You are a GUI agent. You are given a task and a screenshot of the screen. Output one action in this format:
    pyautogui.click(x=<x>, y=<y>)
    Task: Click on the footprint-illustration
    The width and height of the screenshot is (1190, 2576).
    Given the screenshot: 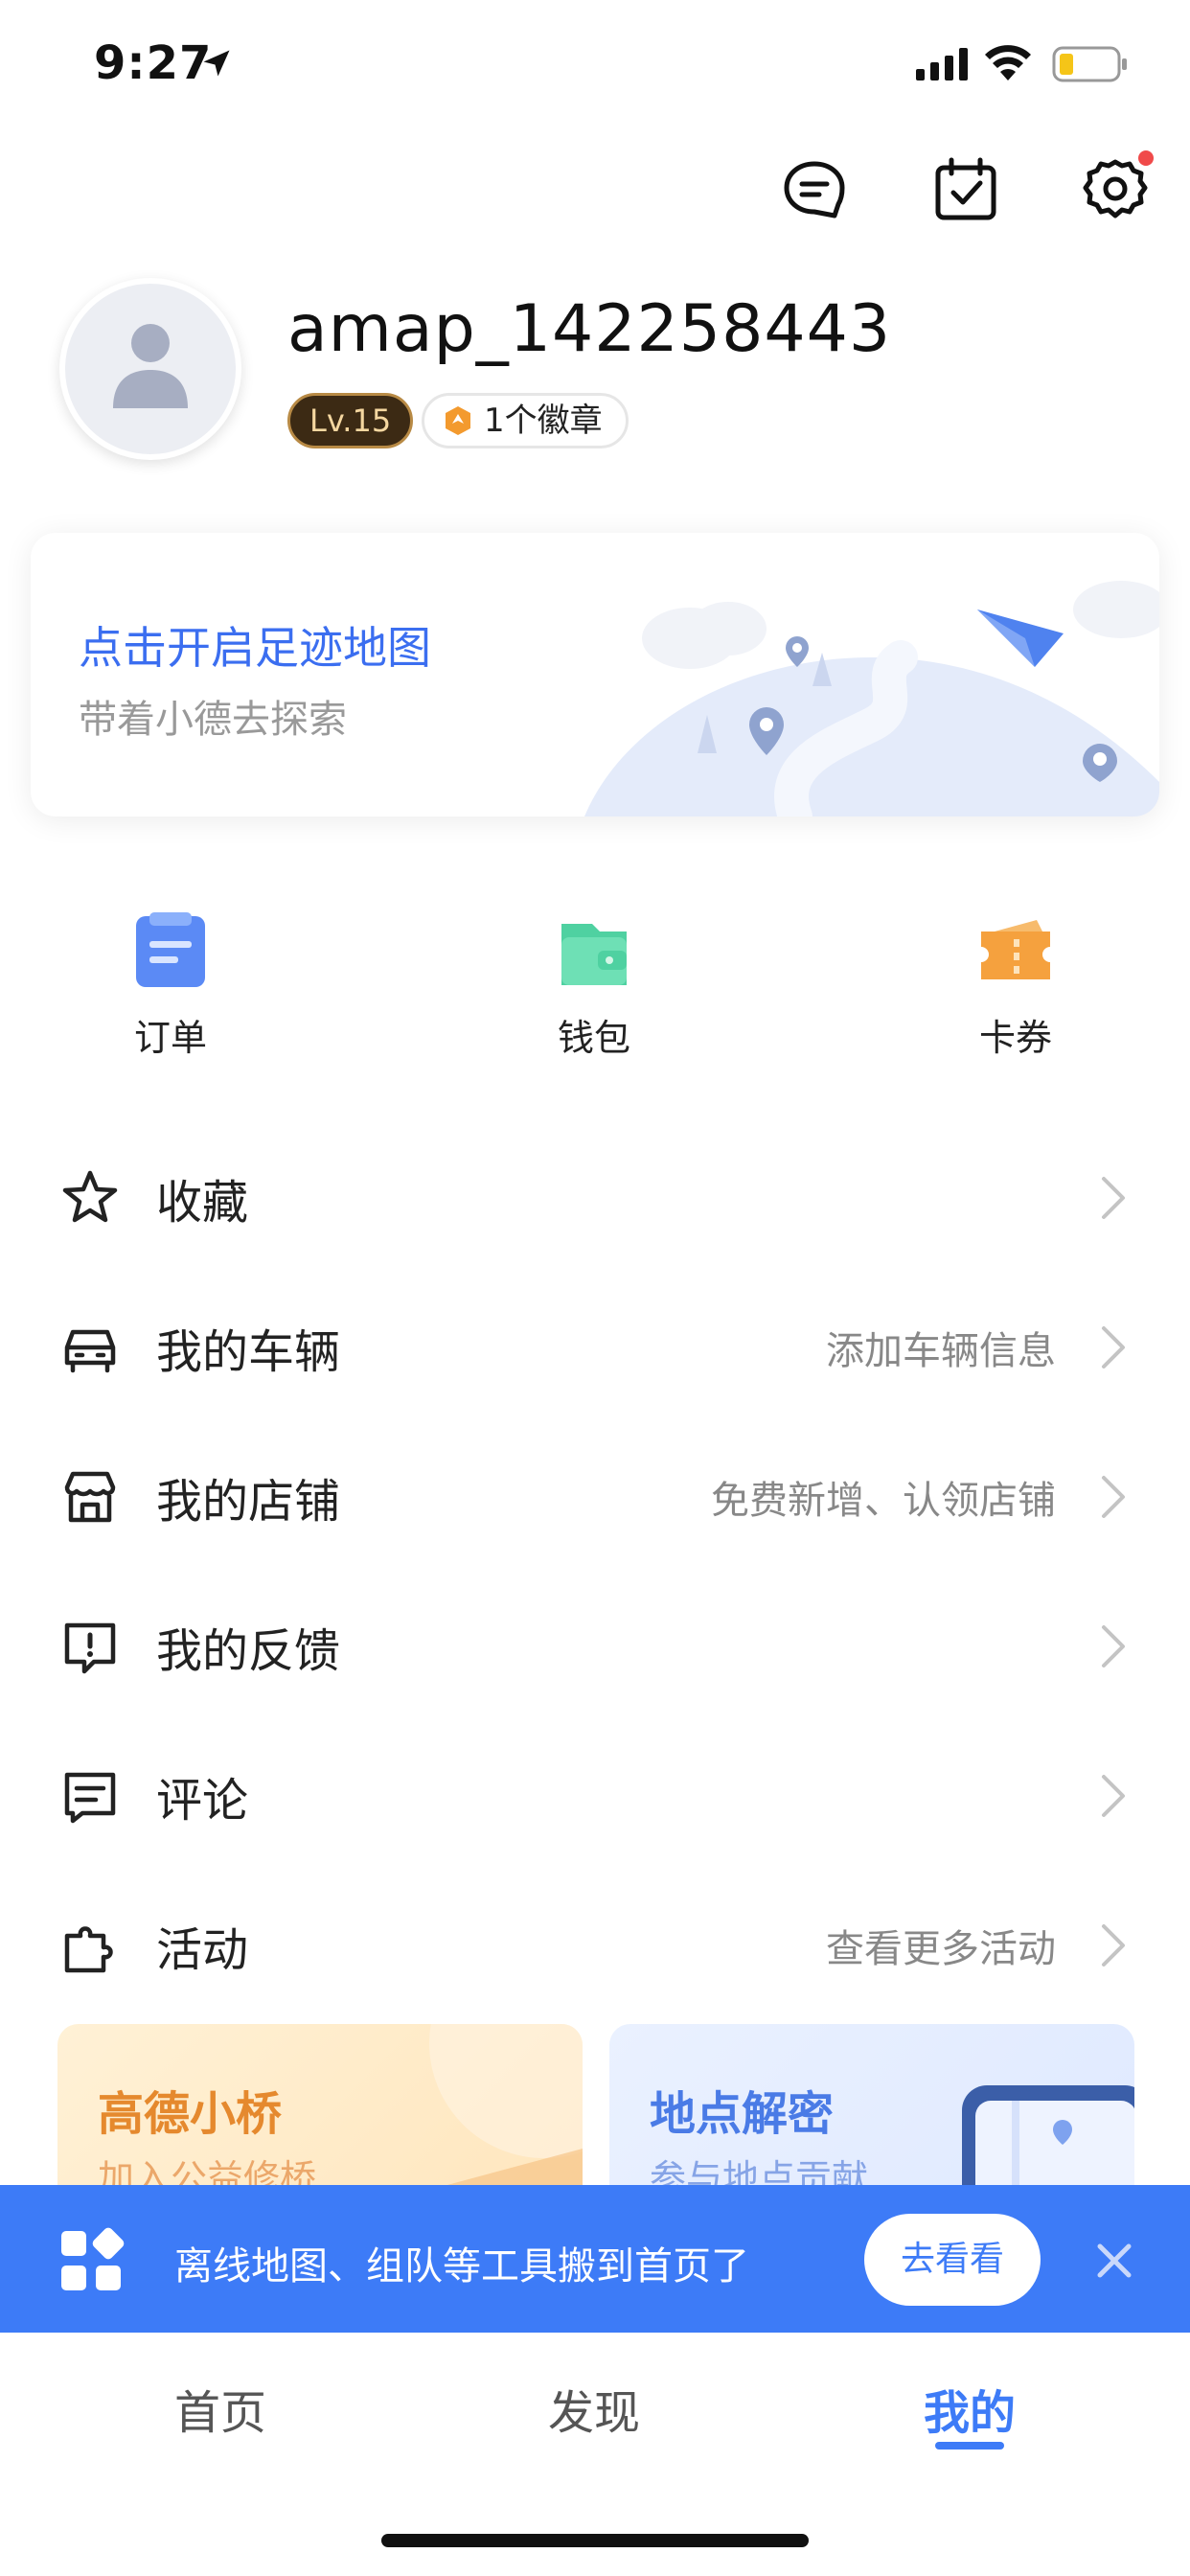 What is the action you would take?
    pyautogui.click(x=872, y=698)
    